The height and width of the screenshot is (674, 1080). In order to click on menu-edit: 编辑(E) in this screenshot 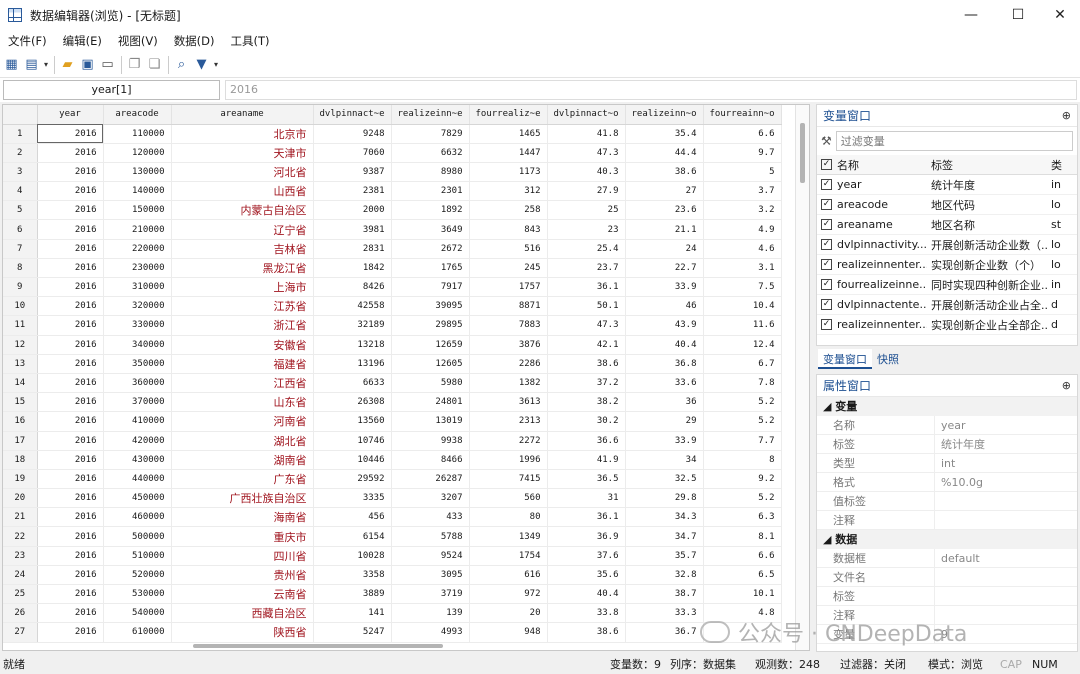, I will do `click(82, 41)`.